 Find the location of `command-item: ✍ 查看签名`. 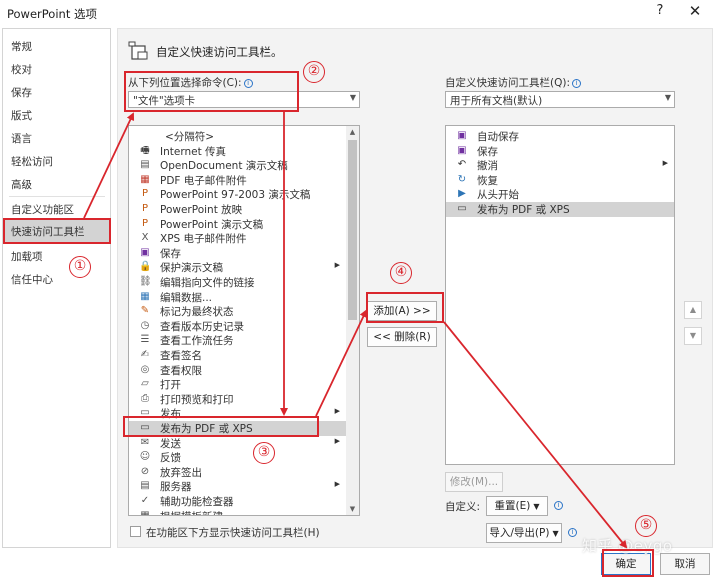

command-item: ✍ 查看签名 is located at coordinates (244, 355).